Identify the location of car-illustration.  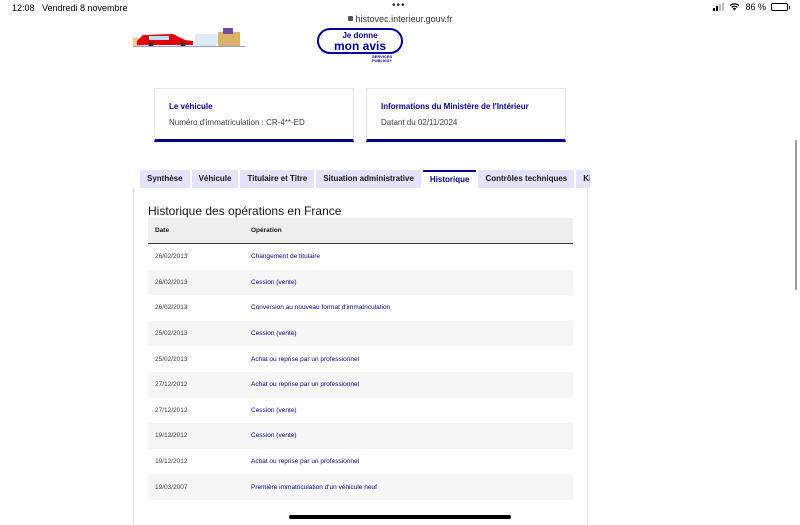
(189, 37).